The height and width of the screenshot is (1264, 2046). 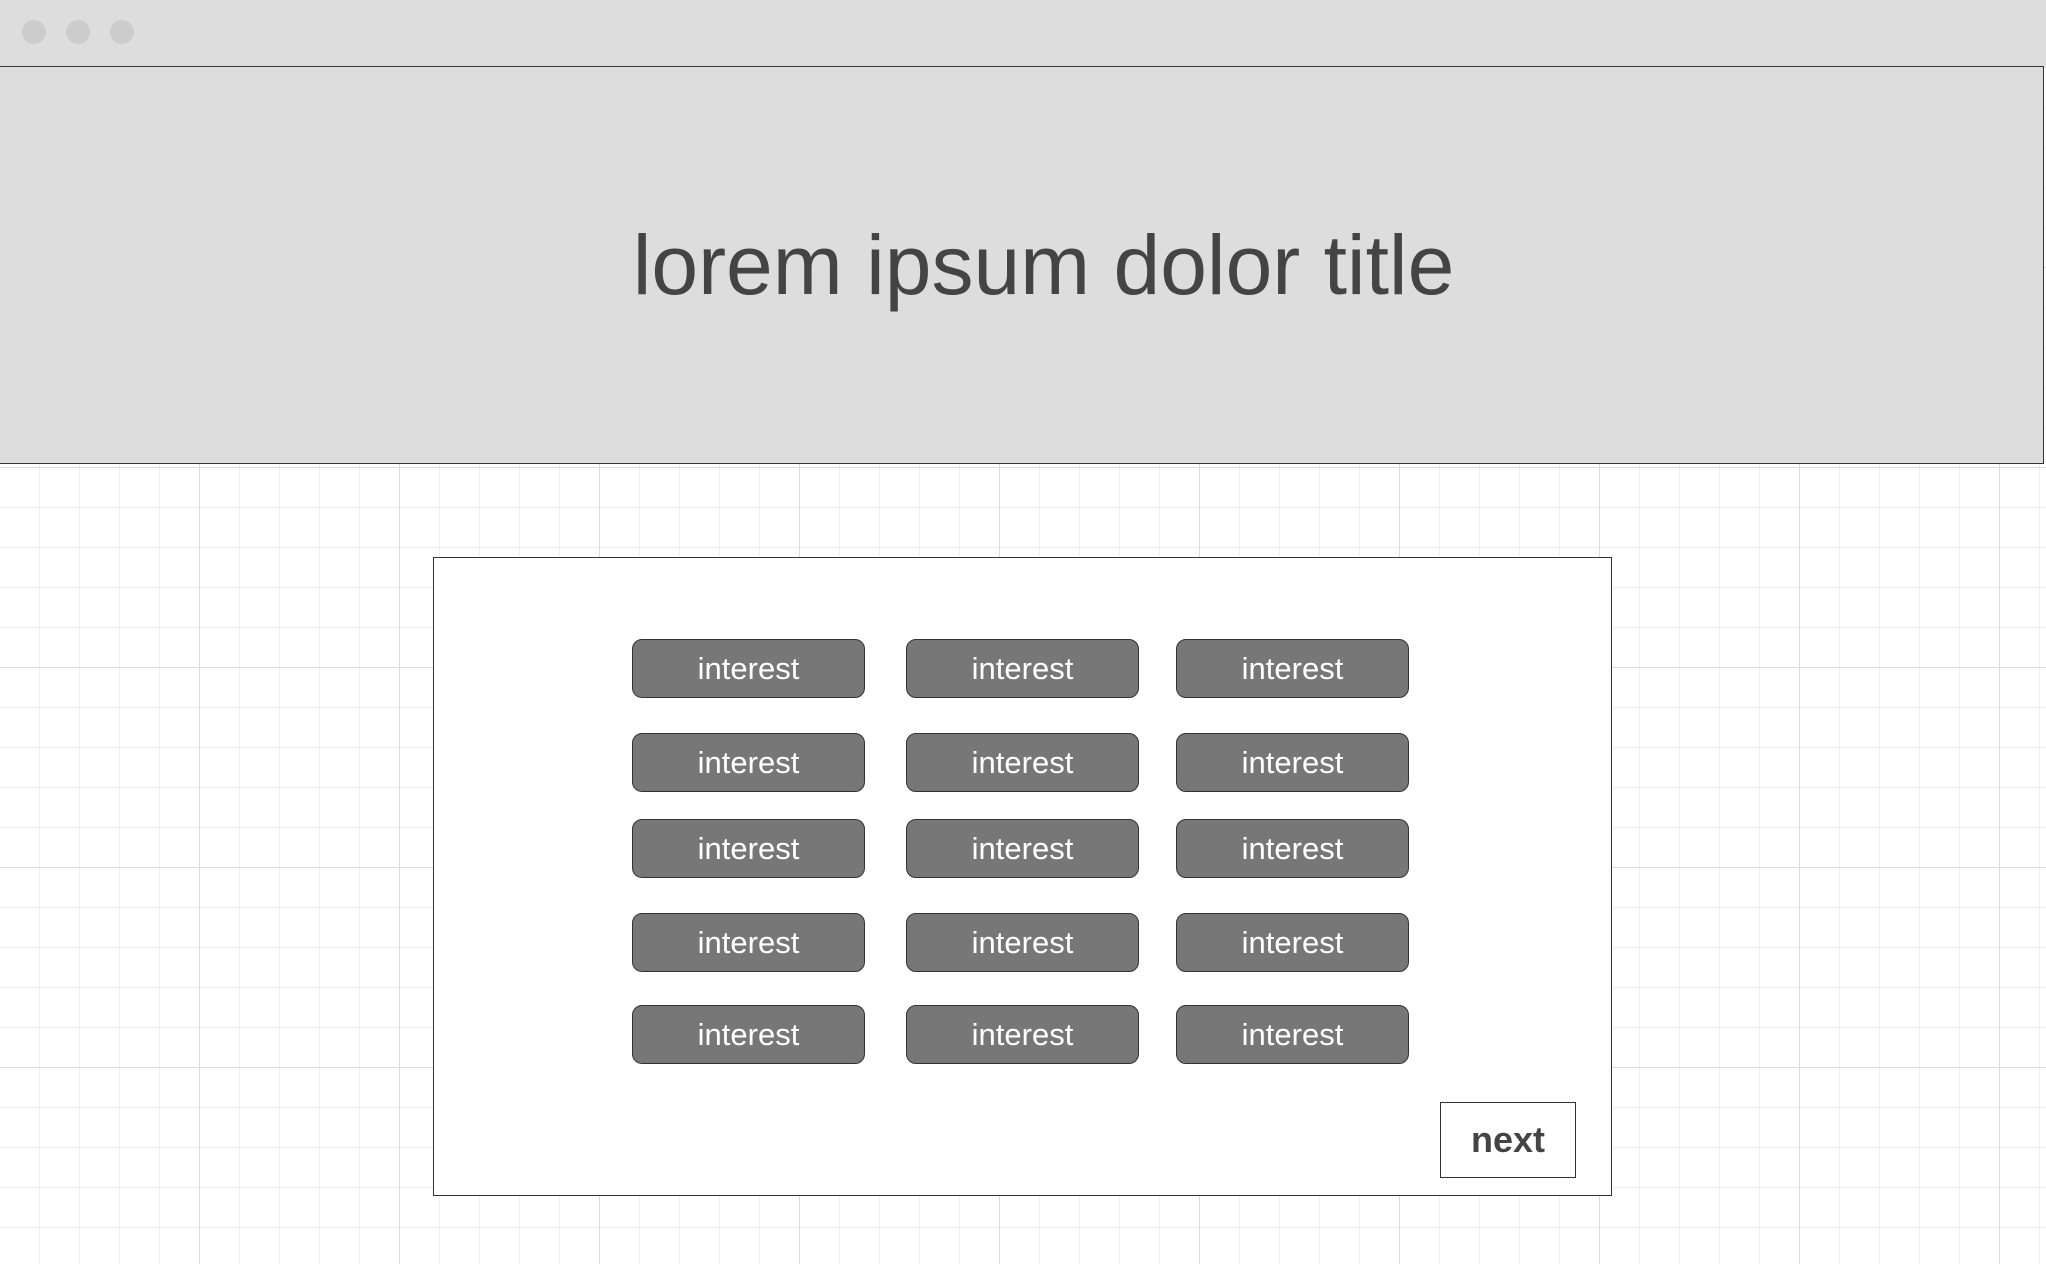 What do you see at coordinates (1043, 264) in the screenshot?
I see `page-title: lorem ipsum dolor title` at bounding box center [1043, 264].